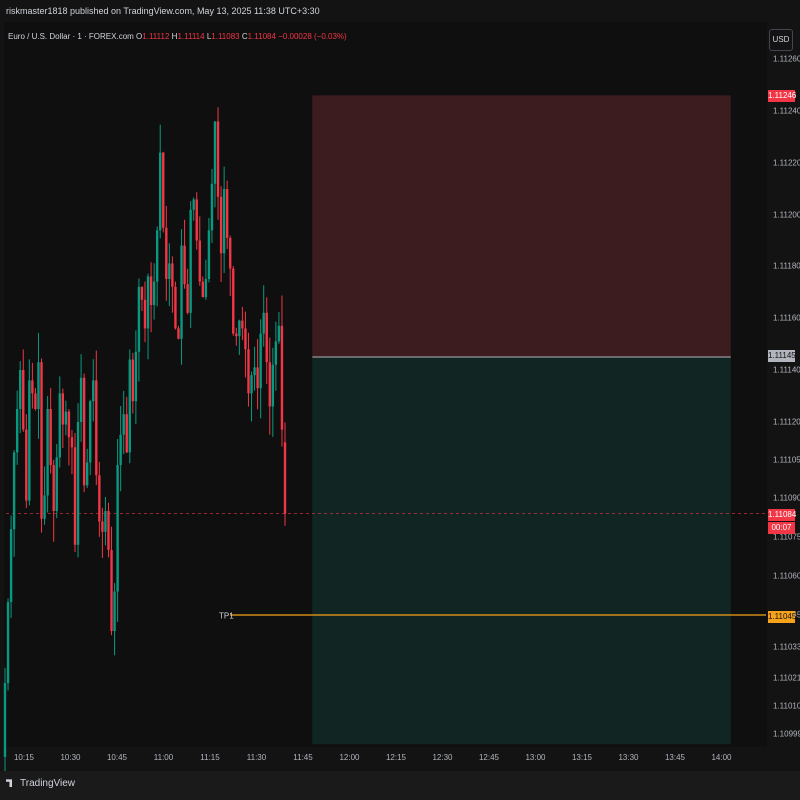  Describe the element at coordinates (303, 757) in the screenshot. I see `time-tick-label: 11:45` at that location.